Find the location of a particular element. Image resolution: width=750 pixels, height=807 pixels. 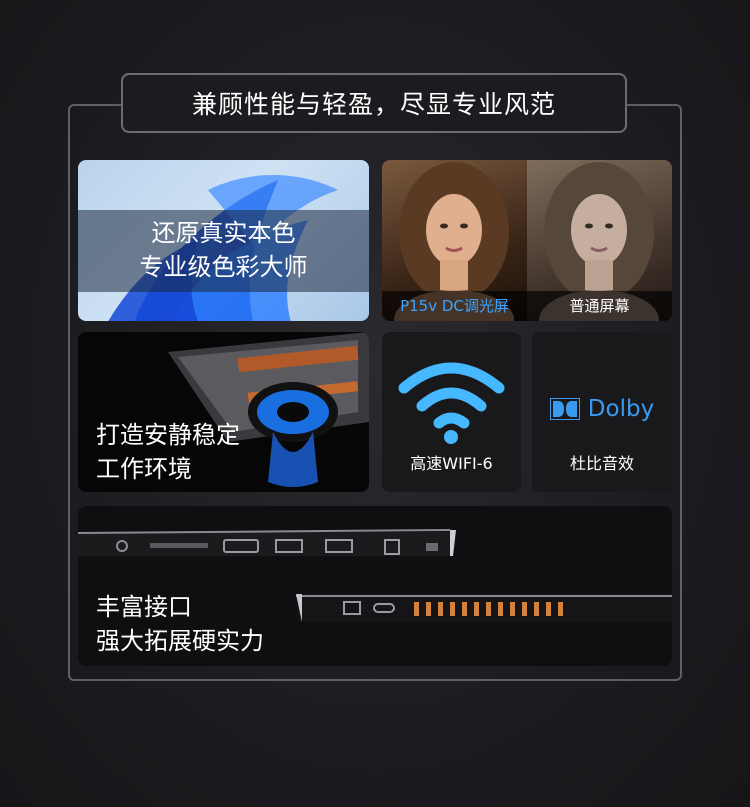

normal-screen-photo: 普通屏幕 is located at coordinates (599, 240).